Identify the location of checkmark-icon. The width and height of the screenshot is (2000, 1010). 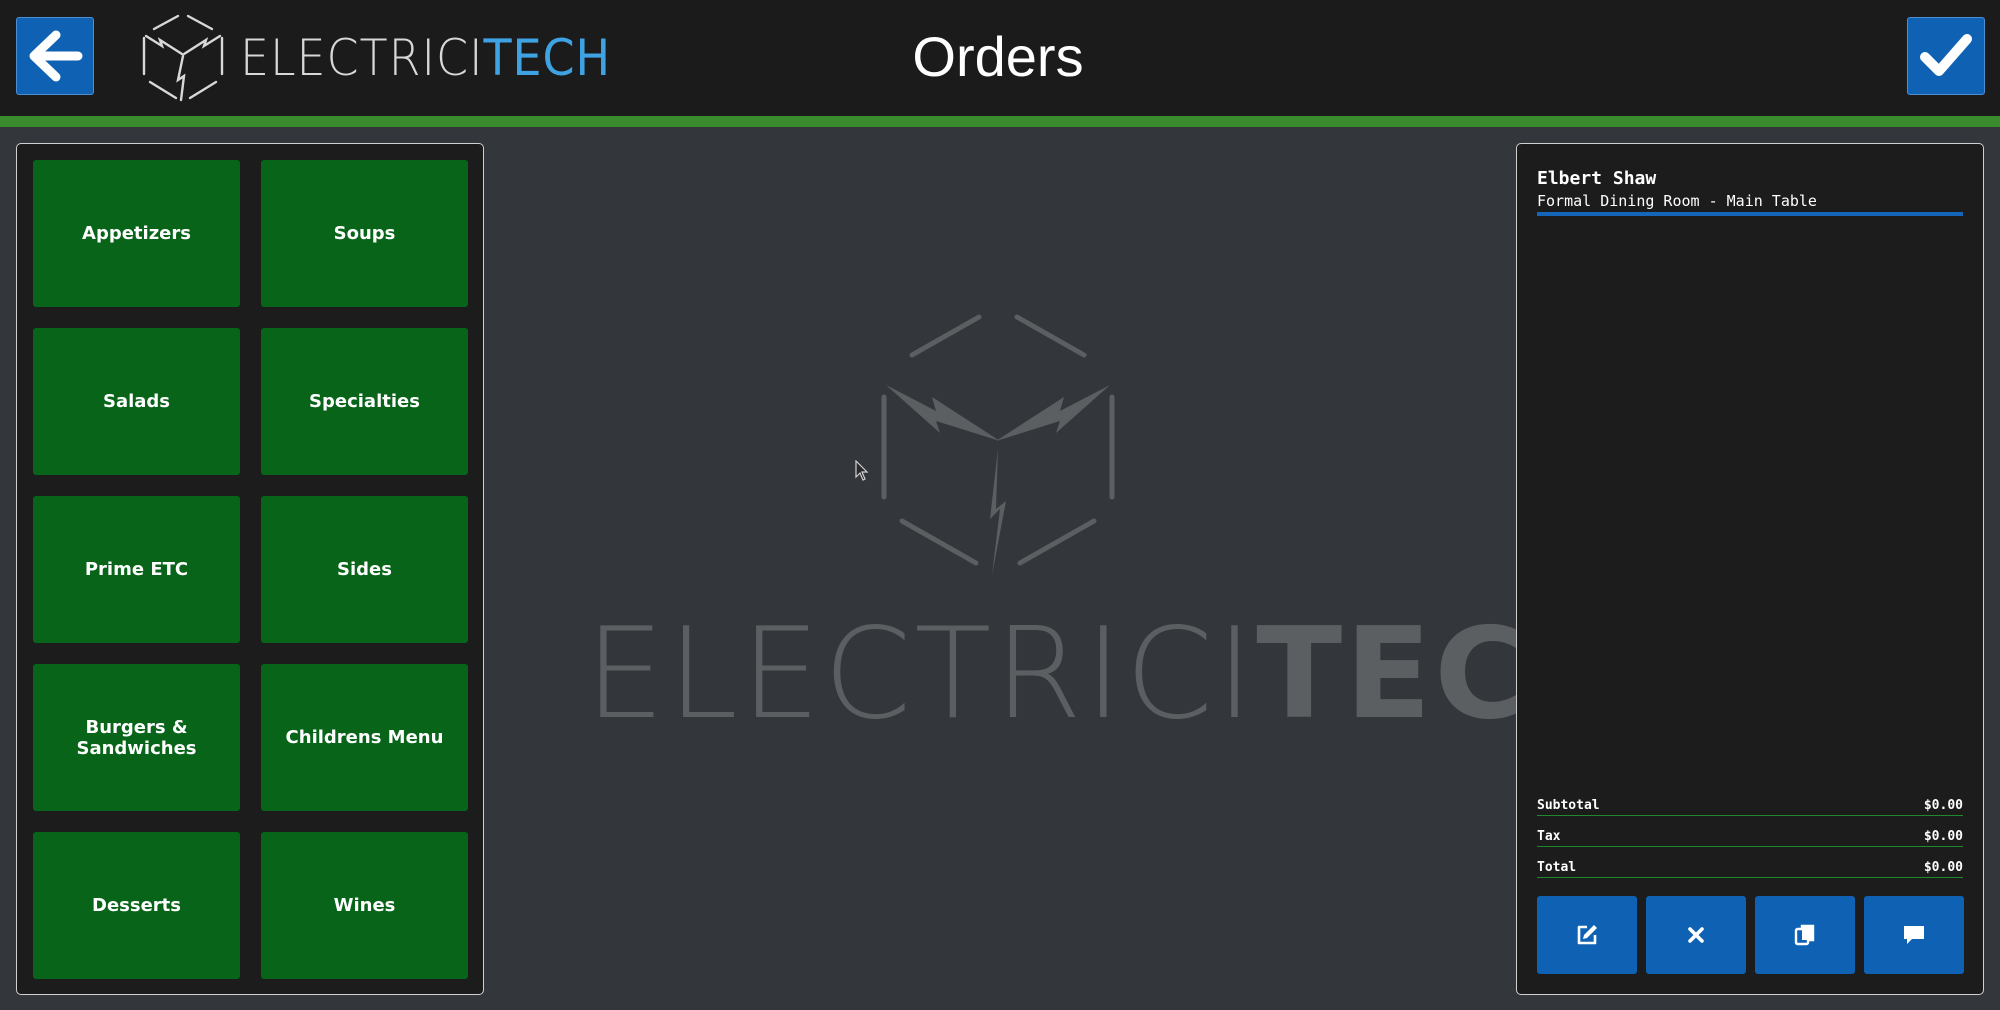
(1946, 55).